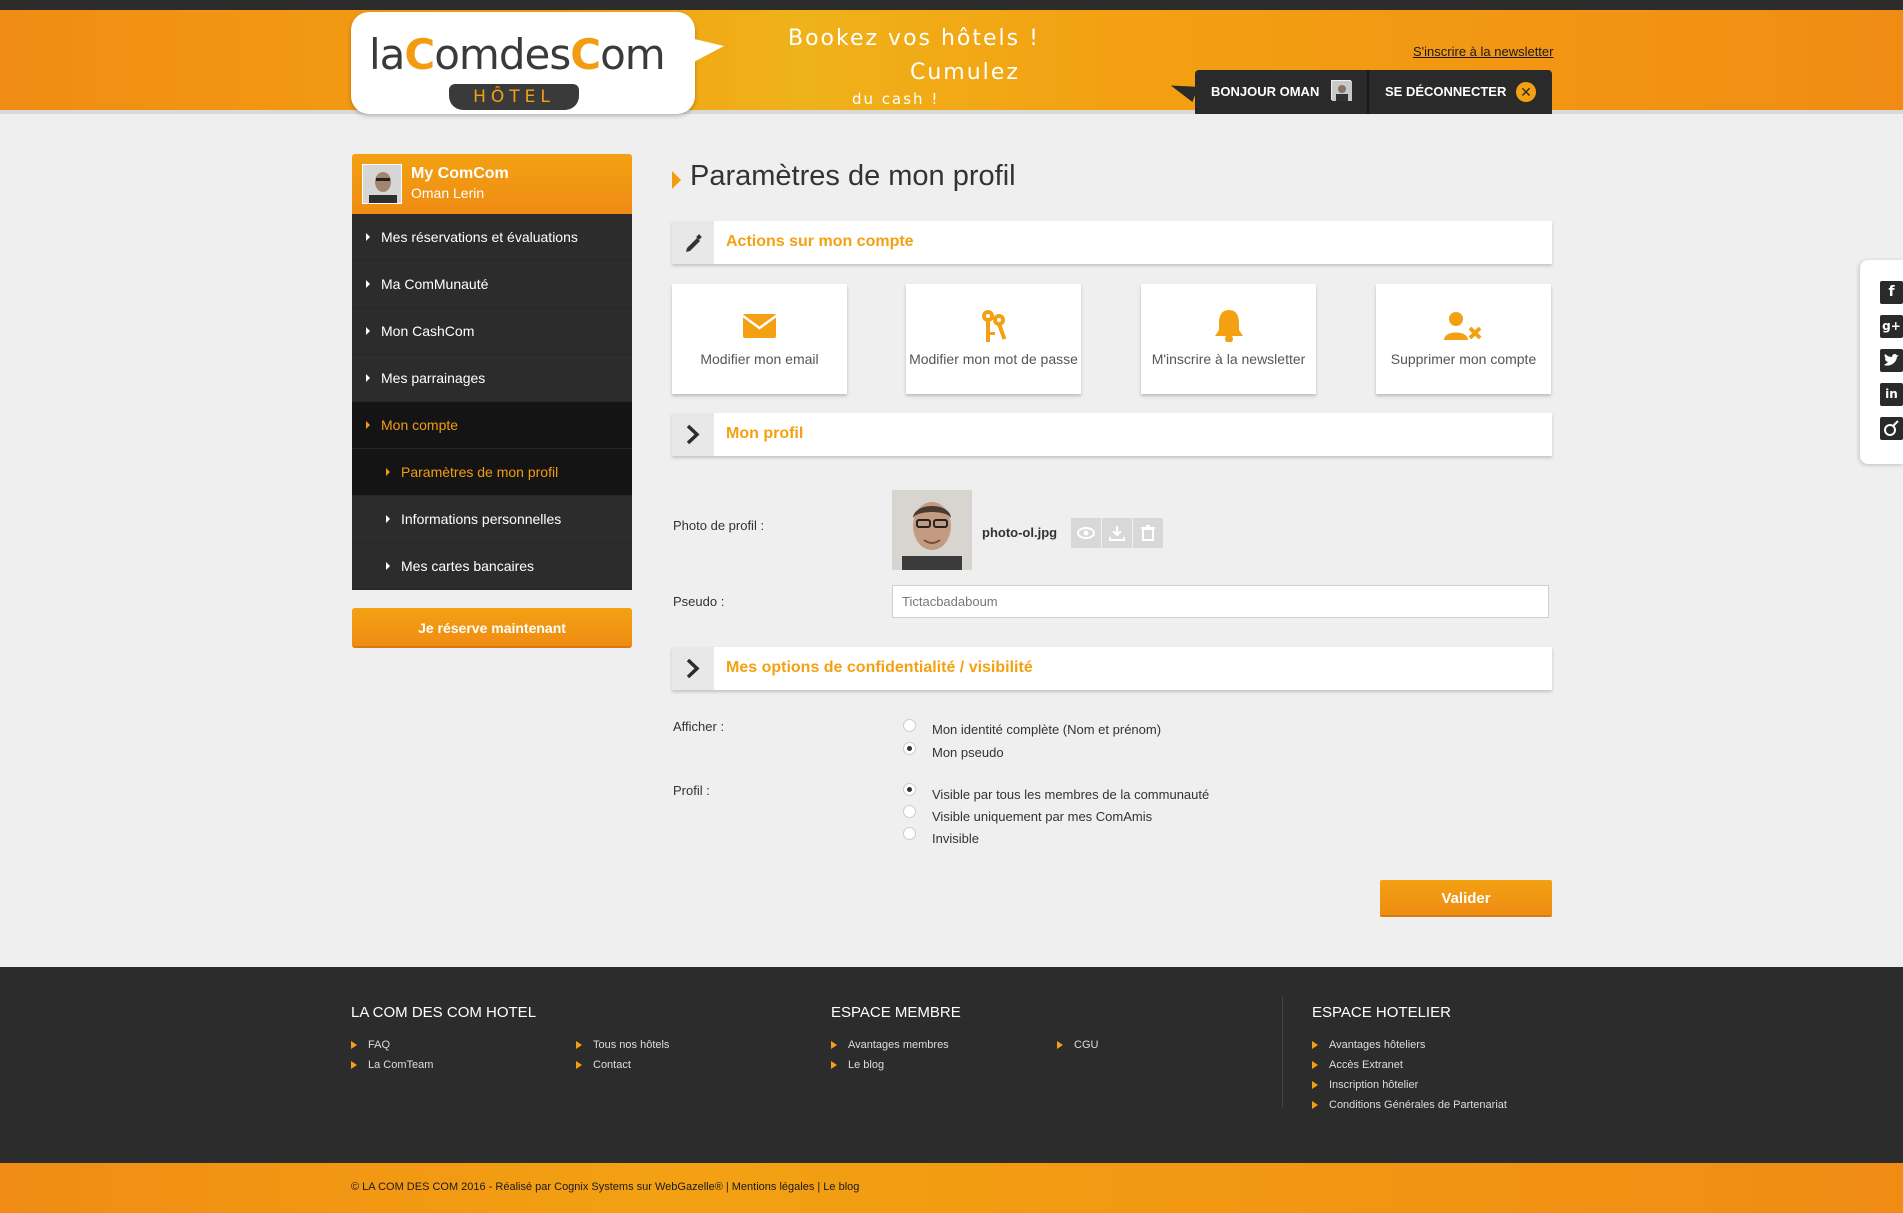 This screenshot has height=1213, width=1903. I want to click on footer-link-avantages-hoteliers: Avantages hôteliers, so click(1368, 1045).